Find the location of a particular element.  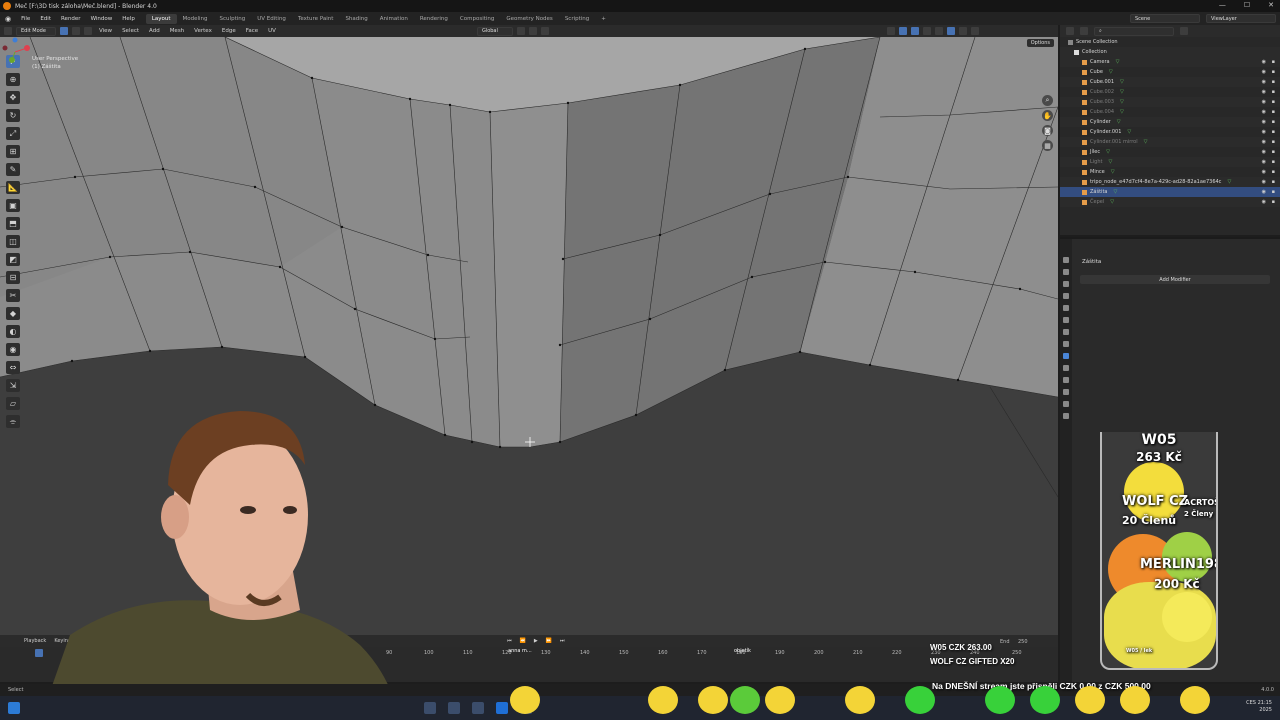

bevel-tool-icon: ◩ is located at coordinates (13, 259).